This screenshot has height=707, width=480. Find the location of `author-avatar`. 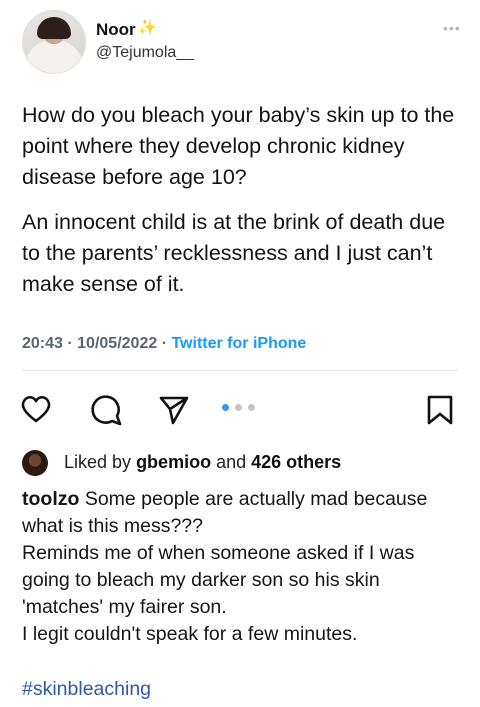

author-avatar is located at coordinates (54, 42).